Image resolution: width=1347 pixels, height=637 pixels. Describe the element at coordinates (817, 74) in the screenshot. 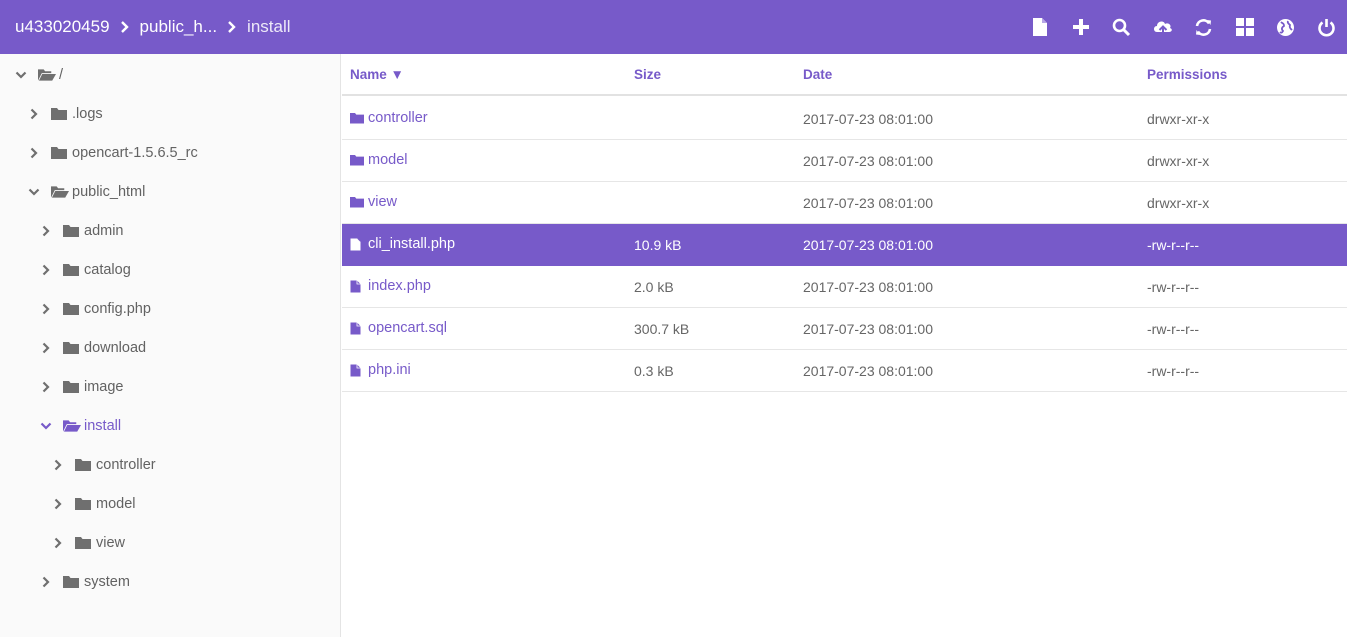

I see `column-header-date: Date` at that location.